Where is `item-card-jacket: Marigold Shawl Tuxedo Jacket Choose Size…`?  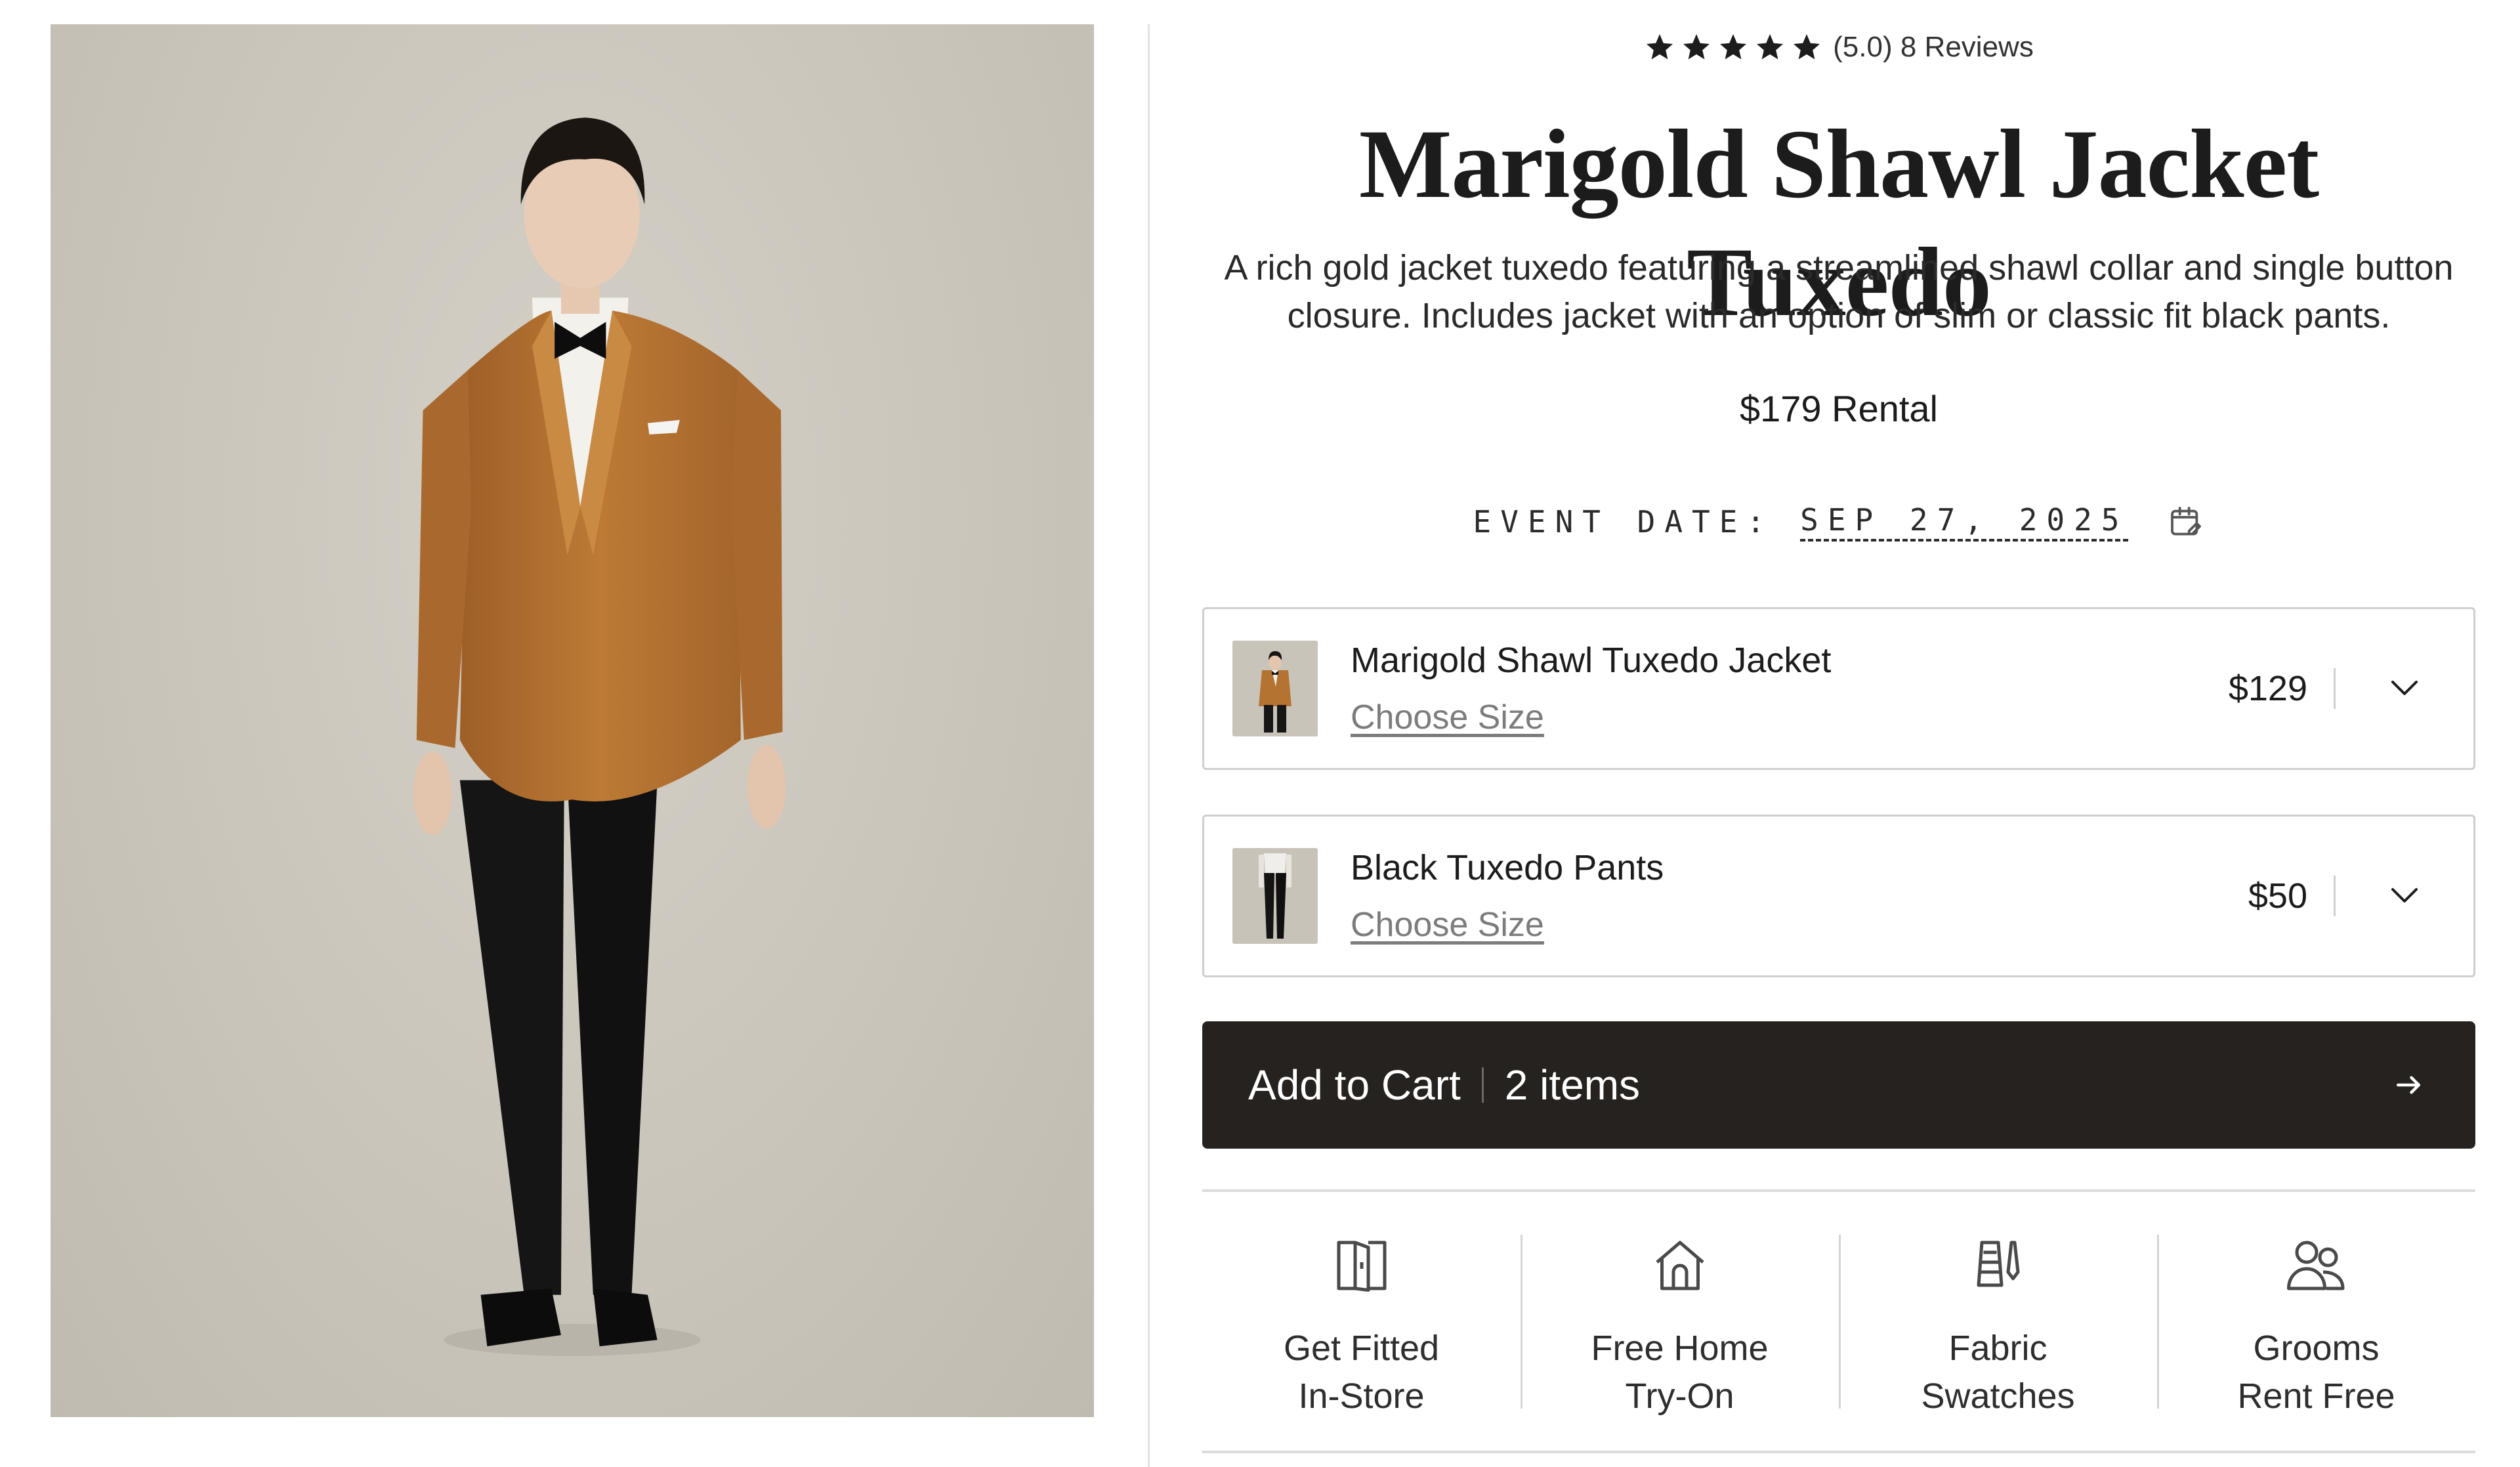 item-card-jacket: Marigold Shawl Tuxedo Jacket Choose Size… is located at coordinates (1838, 688).